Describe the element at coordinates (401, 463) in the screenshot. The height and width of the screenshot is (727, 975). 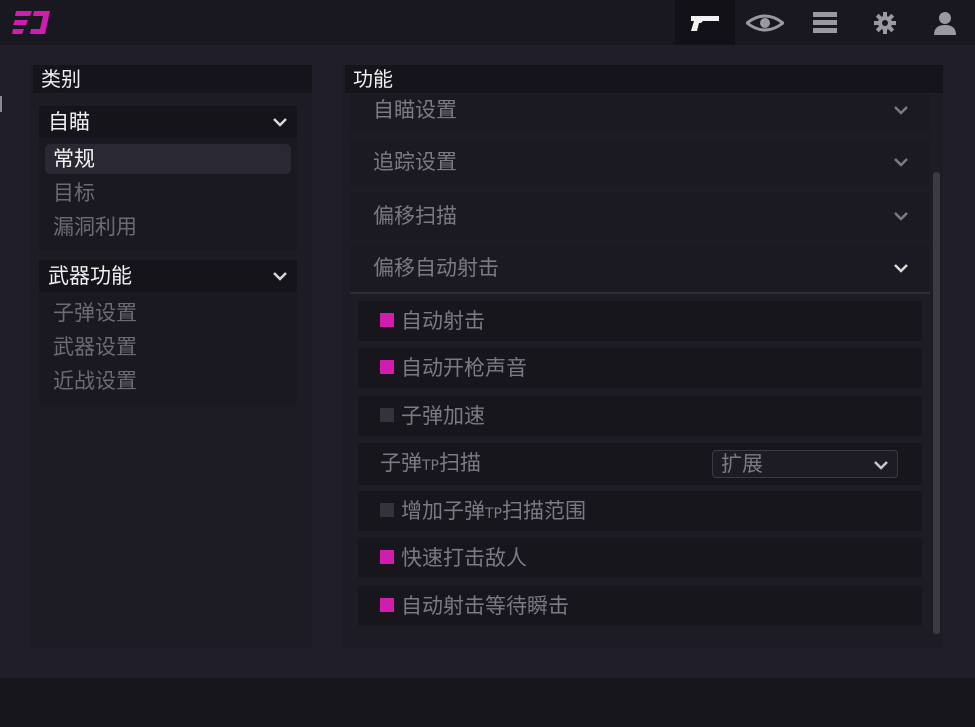
I see `option-label-part: 子弹` at that location.